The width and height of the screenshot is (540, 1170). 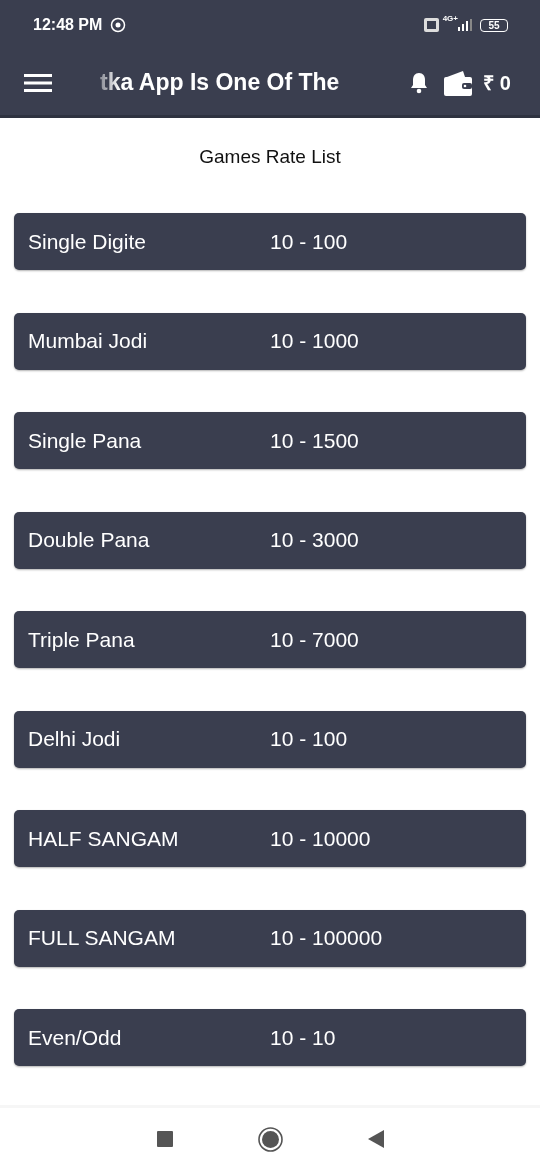 What do you see at coordinates (270, 1139) in the screenshot?
I see `home-icon` at bounding box center [270, 1139].